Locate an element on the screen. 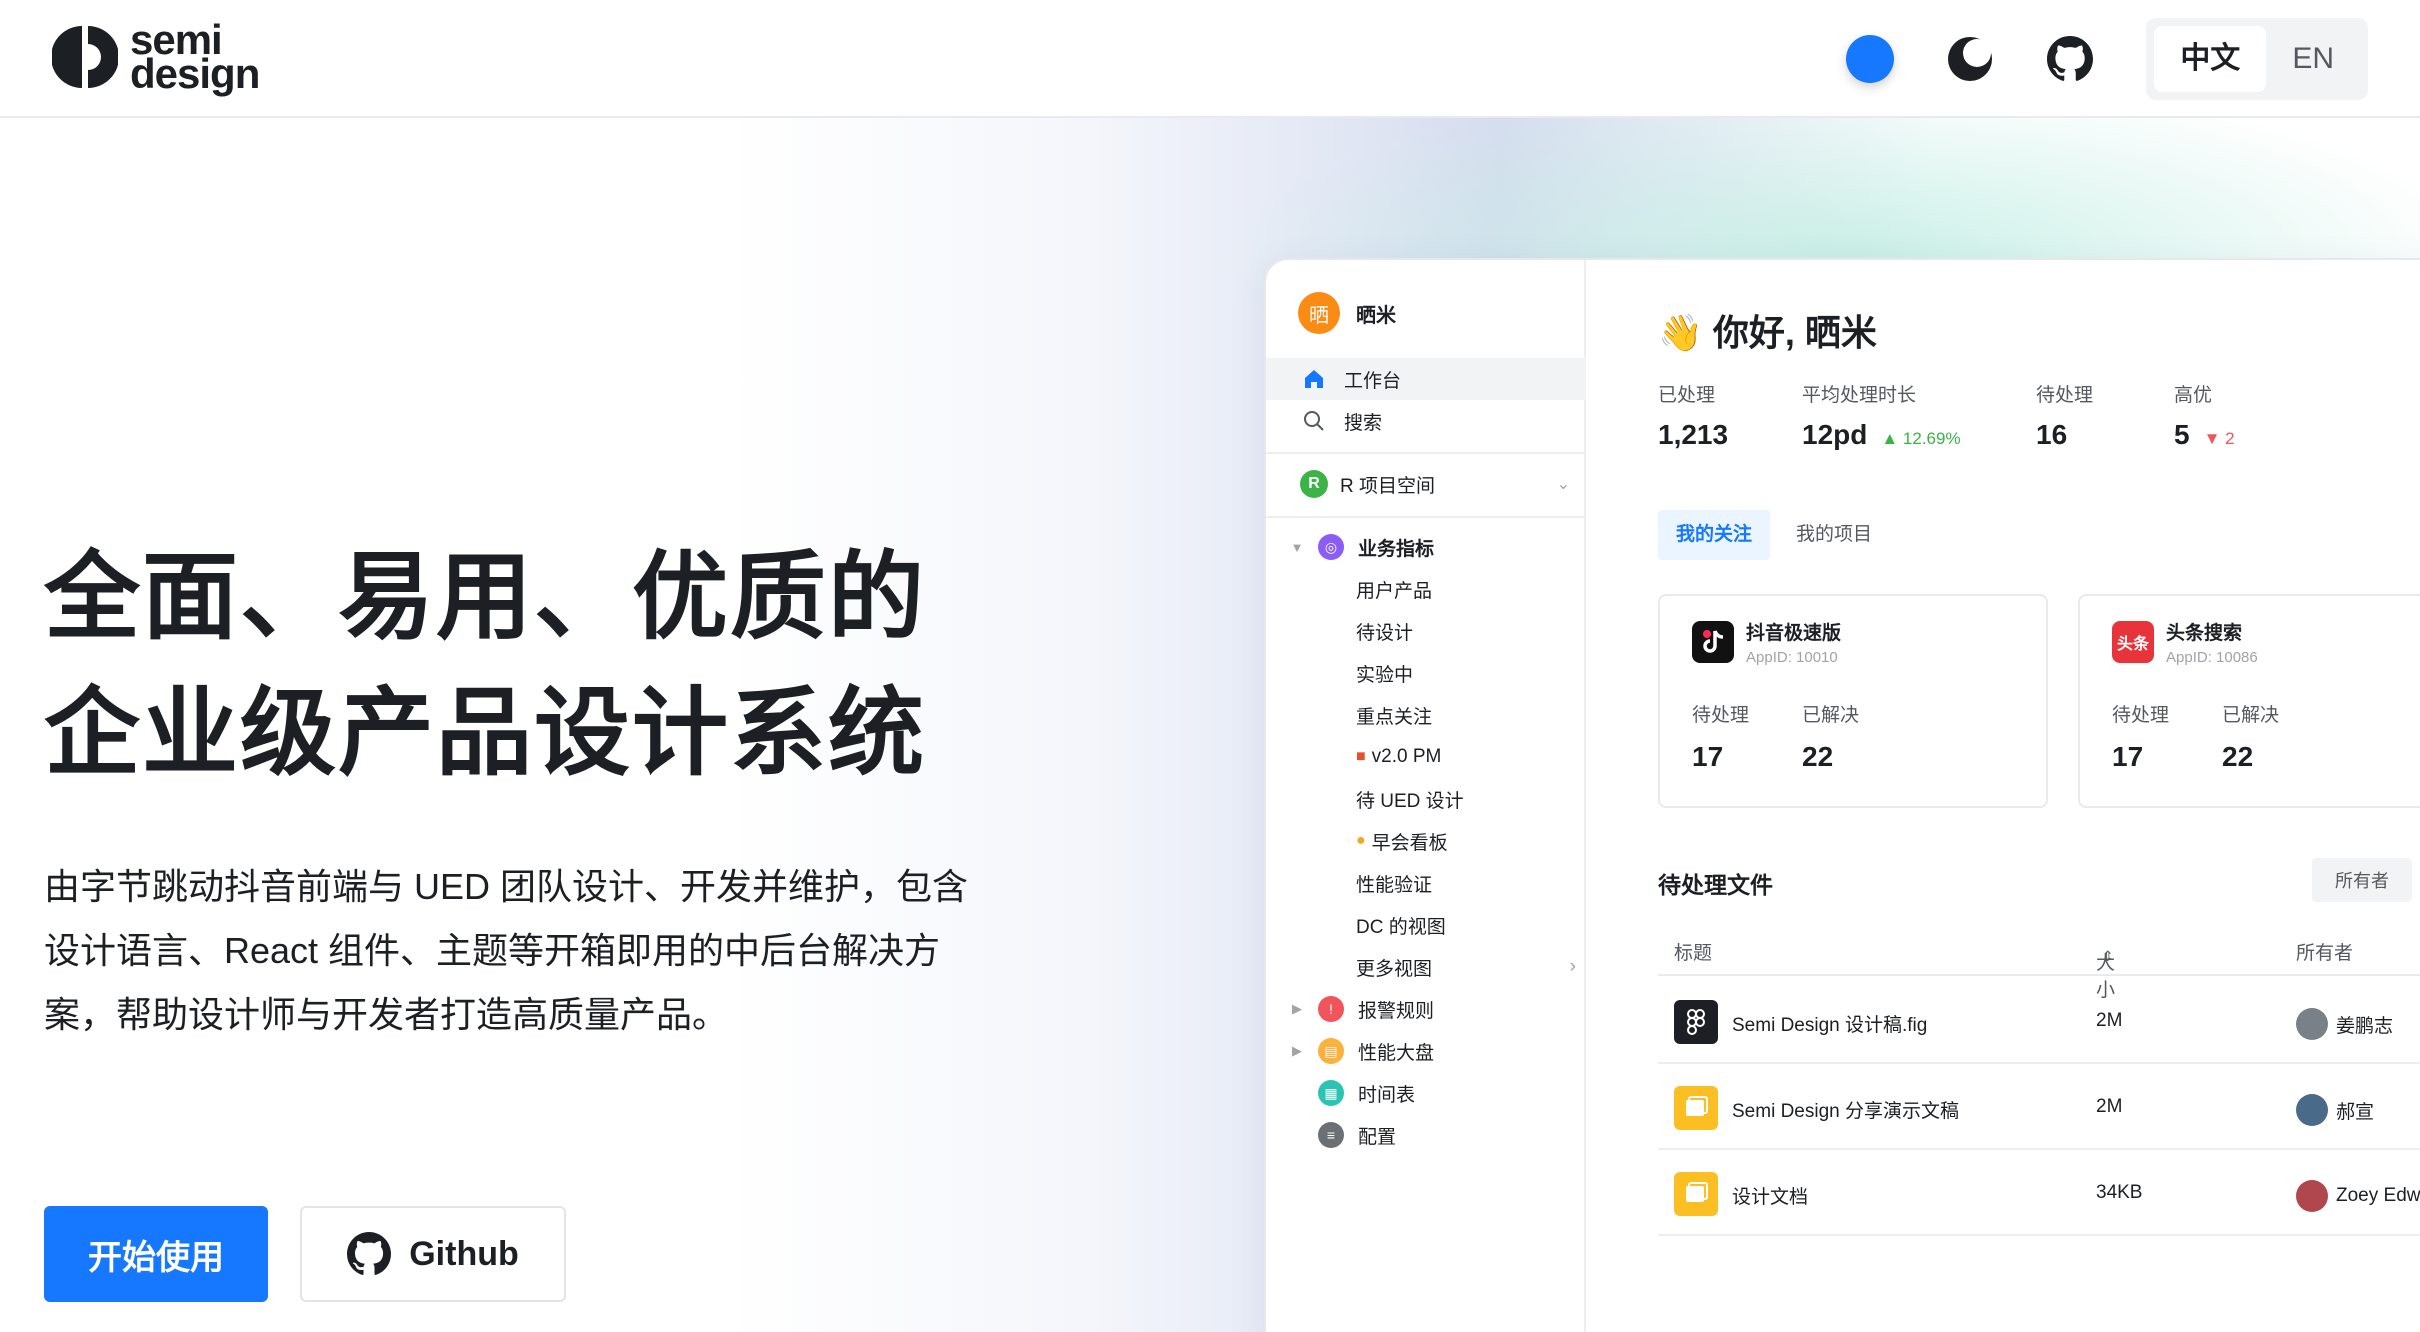 This screenshot has width=2420, height=1332. table-row: 设计文档 34KB Zoey Edw is located at coordinates (2039, 1193).